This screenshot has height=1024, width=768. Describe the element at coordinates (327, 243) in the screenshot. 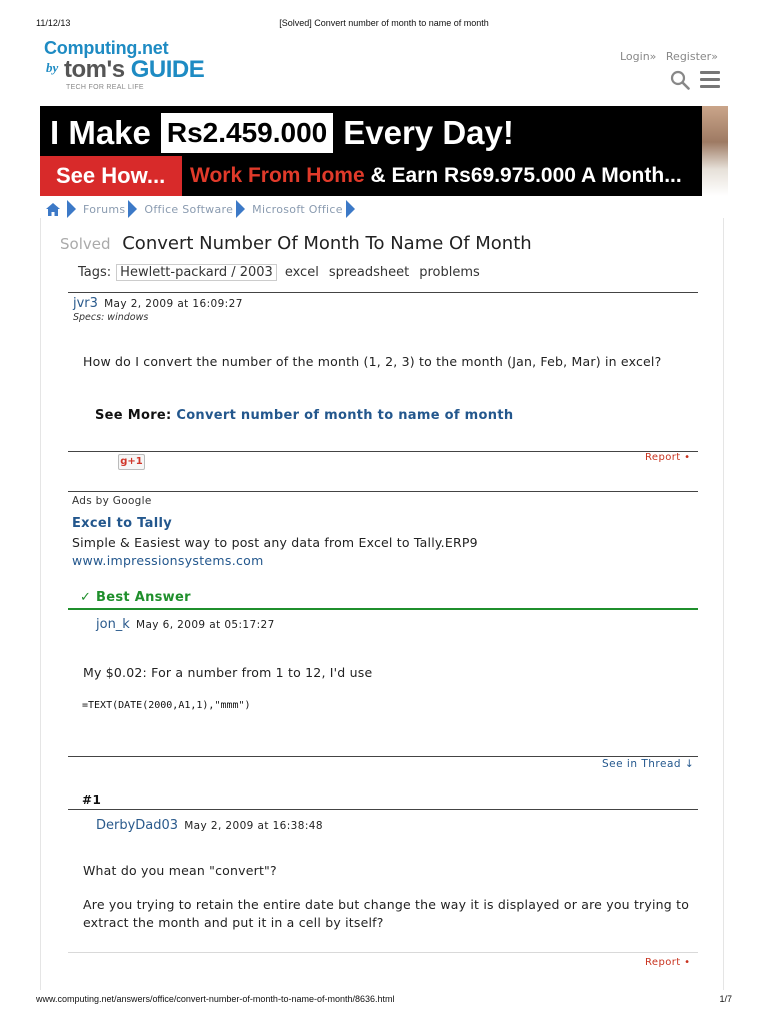

I see `thread-title: Convert Number Of Month To Name Of Month` at that location.